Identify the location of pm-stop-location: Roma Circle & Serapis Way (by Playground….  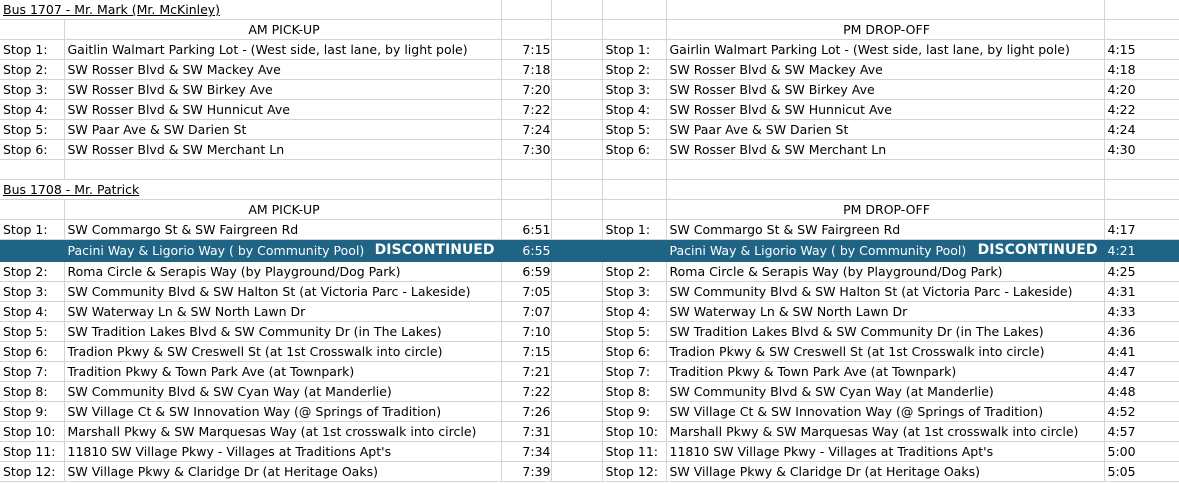
(885, 271).